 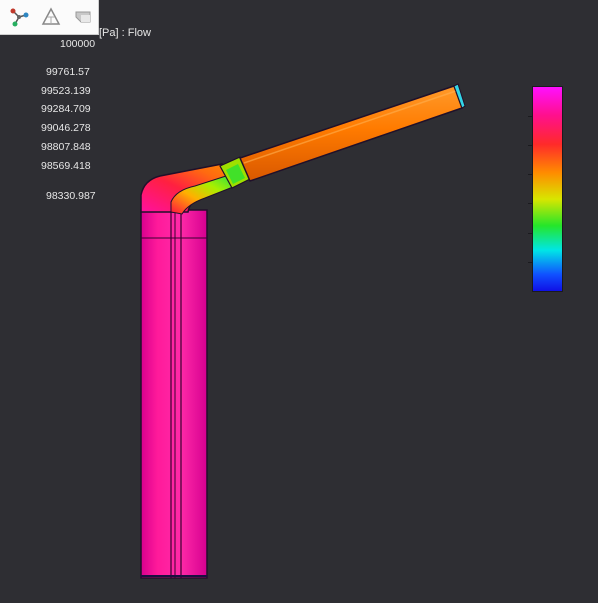 I want to click on triangle-mesh-icon, so click(x=51, y=17).